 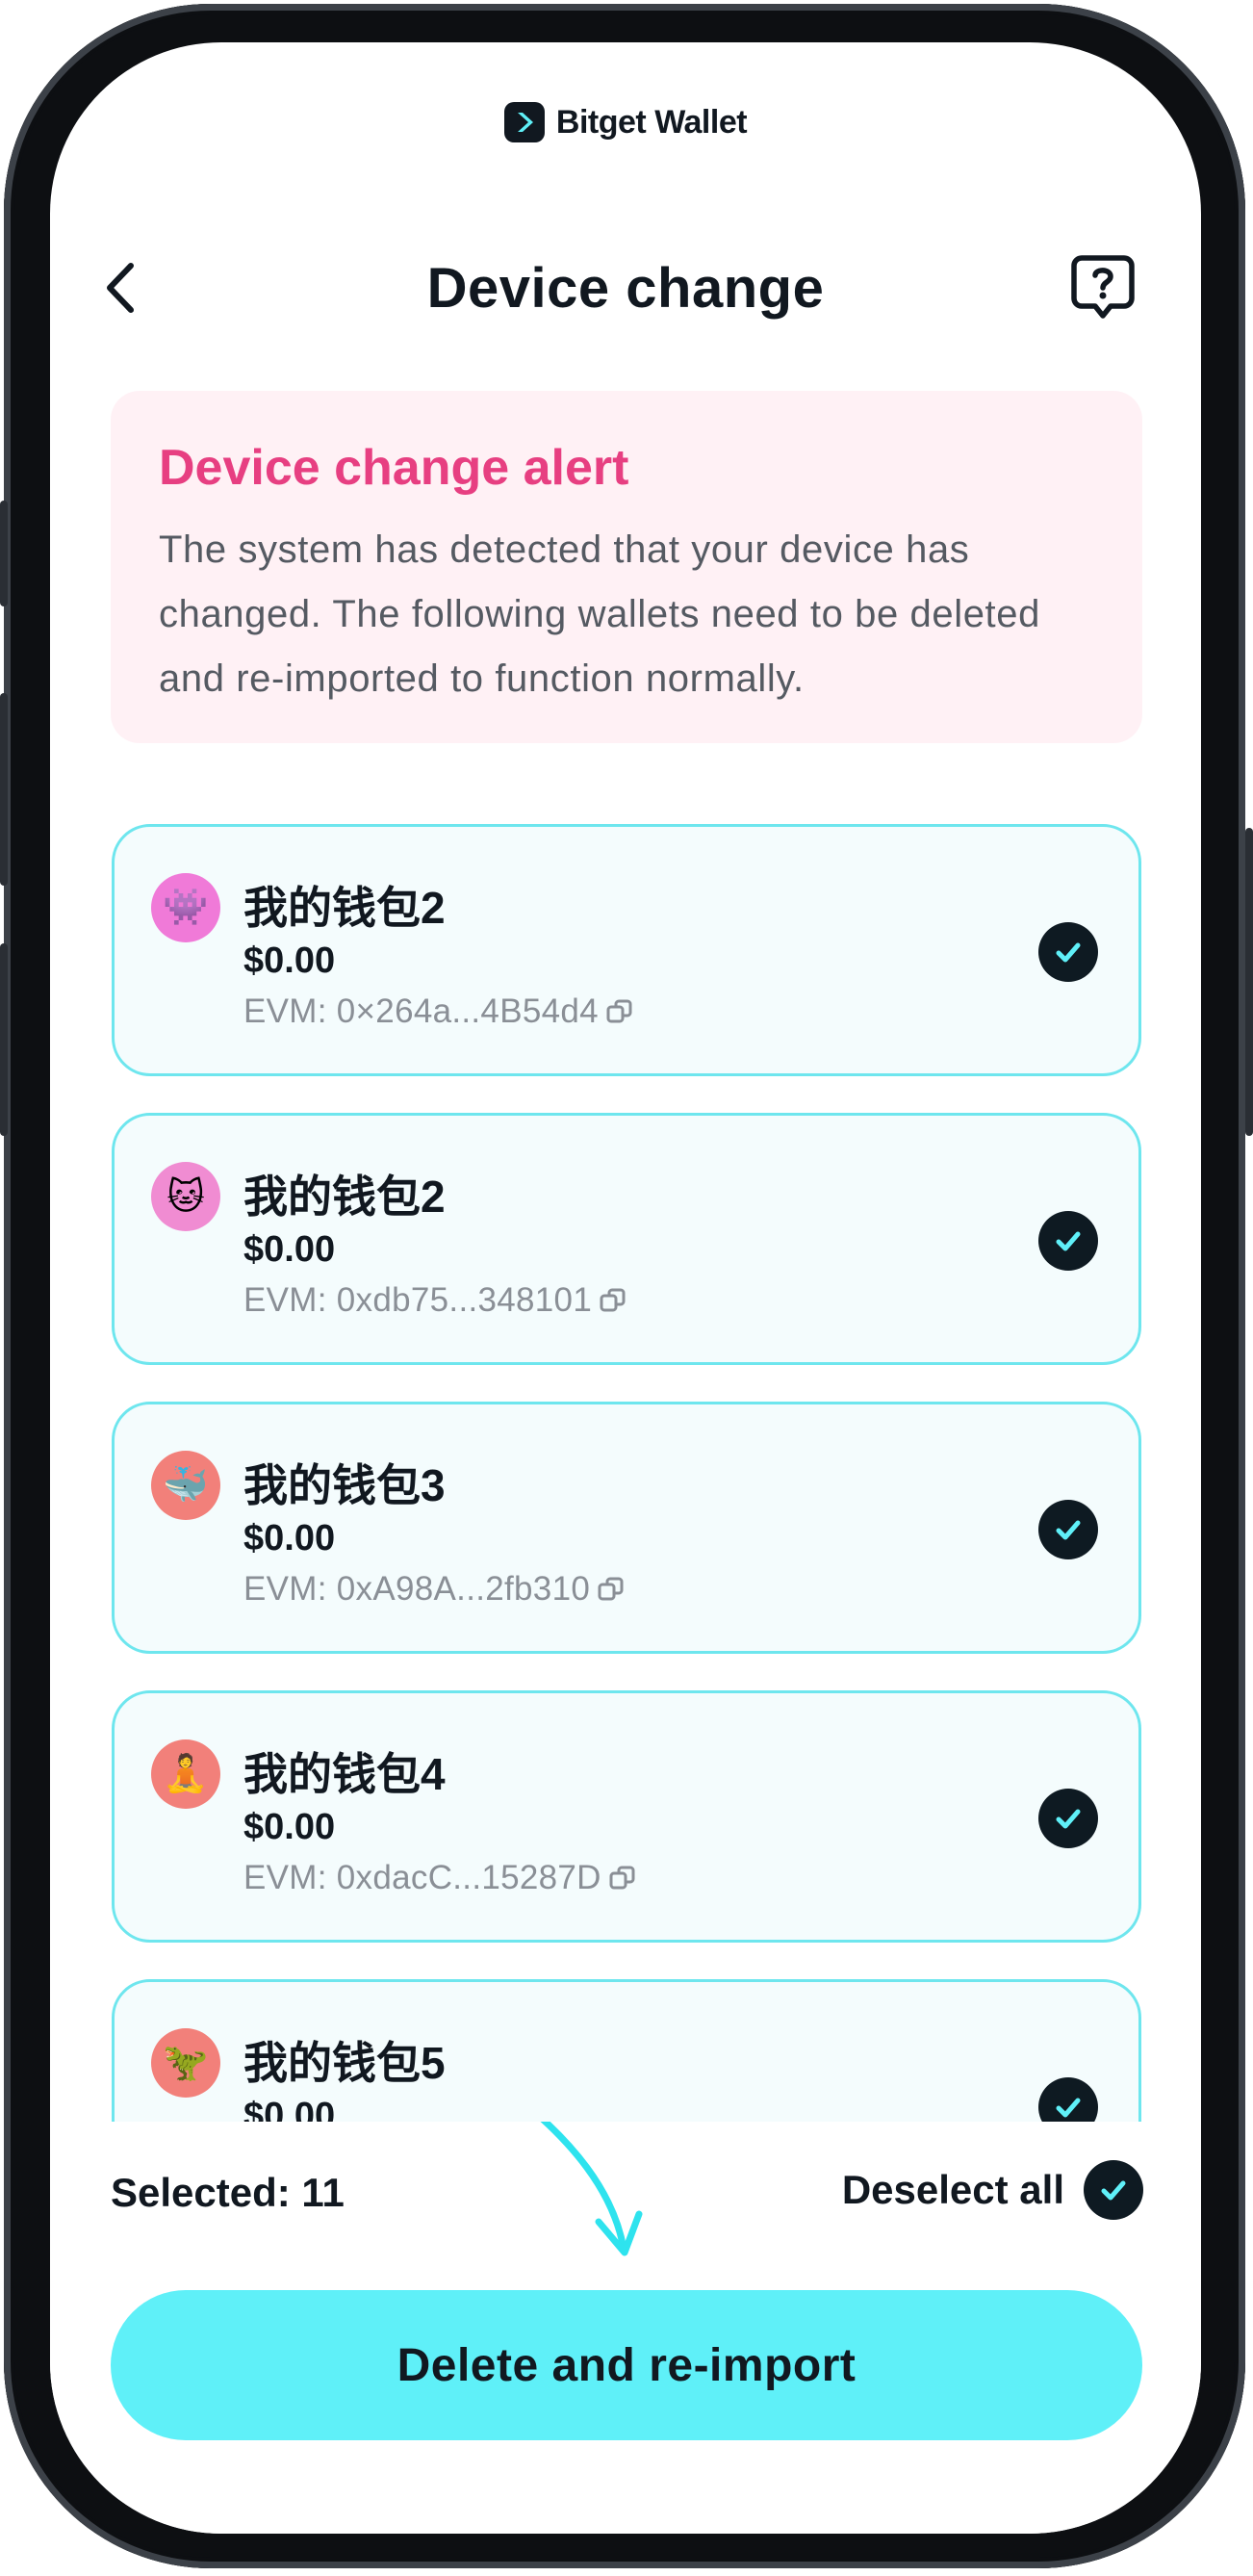 What do you see at coordinates (417, 1589) in the screenshot?
I see `wallet-address: EVM: 0xA98A...2fb310` at bounding box center [417, 1589].